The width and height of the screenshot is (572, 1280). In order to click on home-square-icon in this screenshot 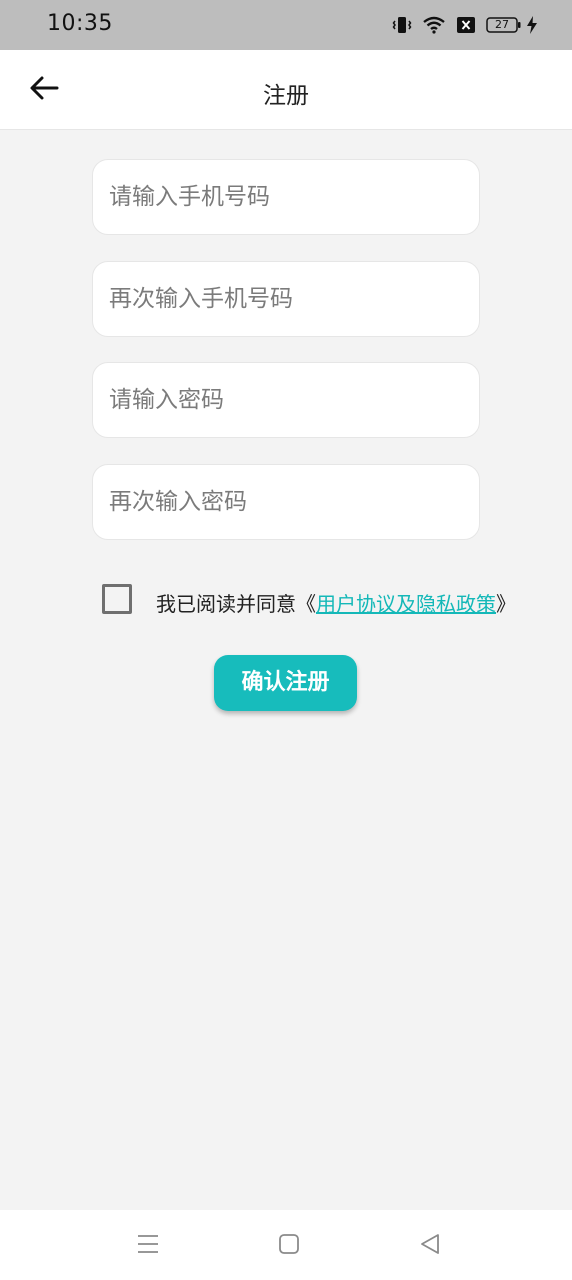, I will do `click(289, 1246)`.